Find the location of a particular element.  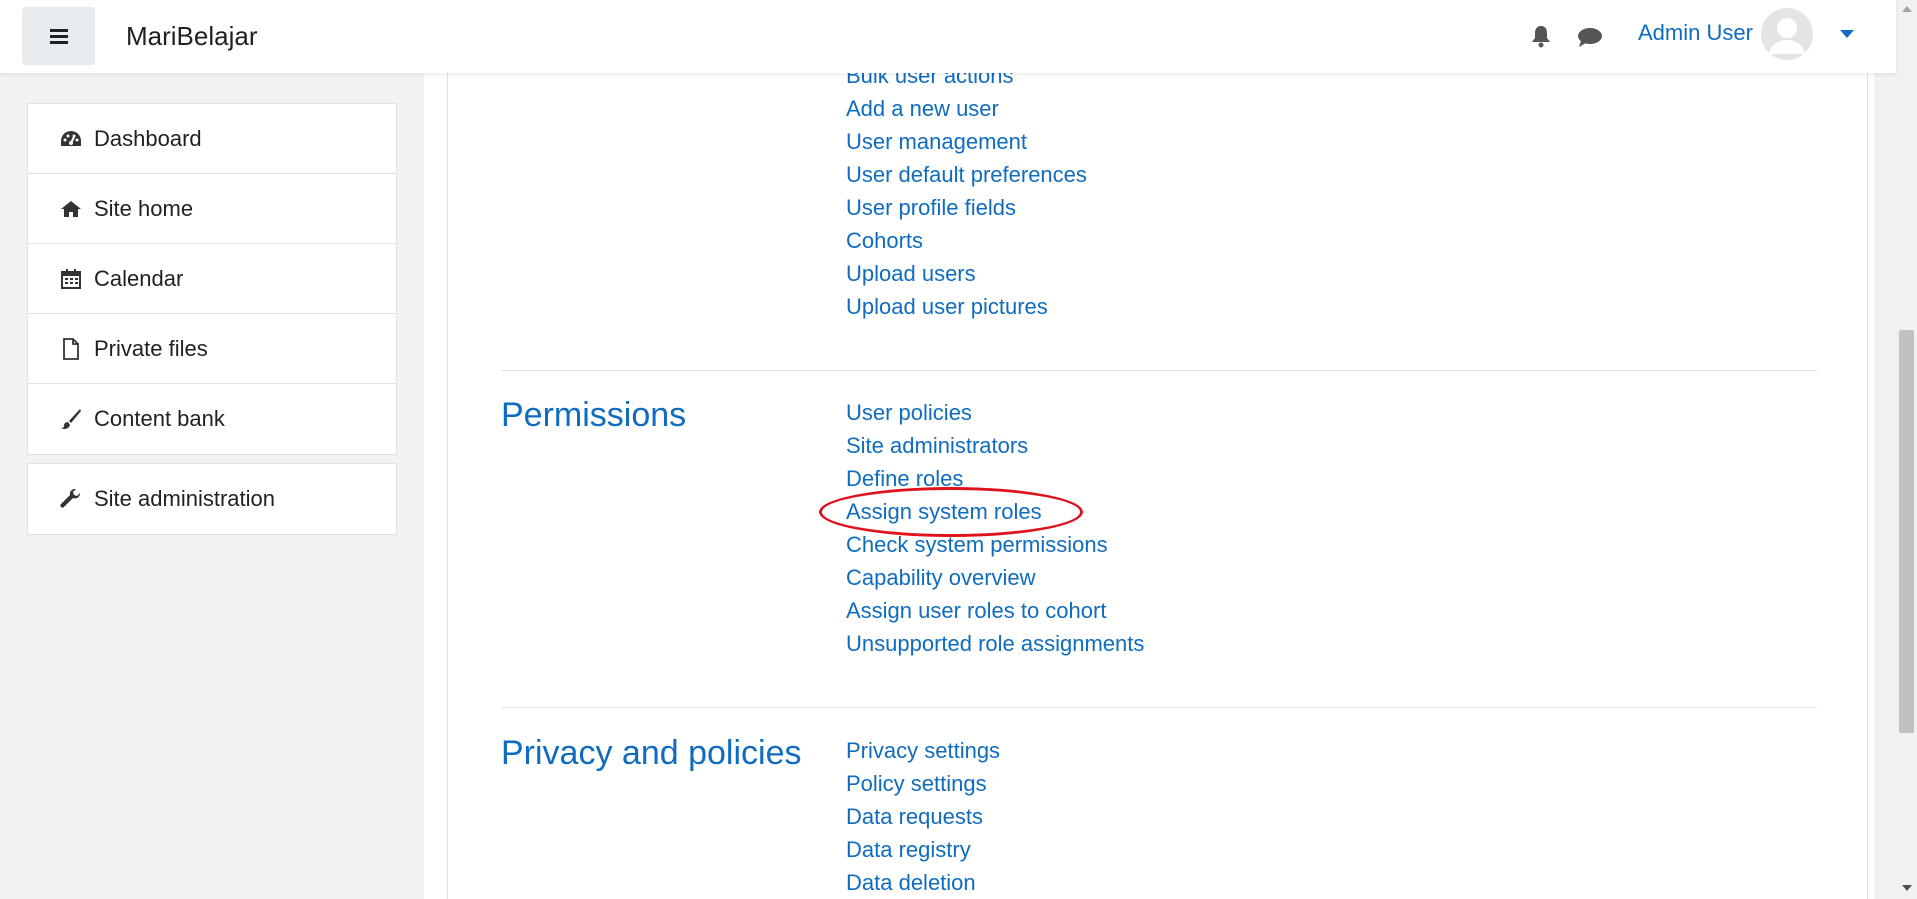

link-define-roles: Define roles is located at coordinates (995, 478).